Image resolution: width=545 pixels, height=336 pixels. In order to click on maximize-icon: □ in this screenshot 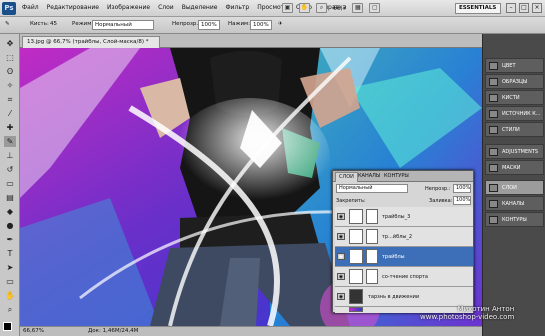, I will do `click(524, 8)`.